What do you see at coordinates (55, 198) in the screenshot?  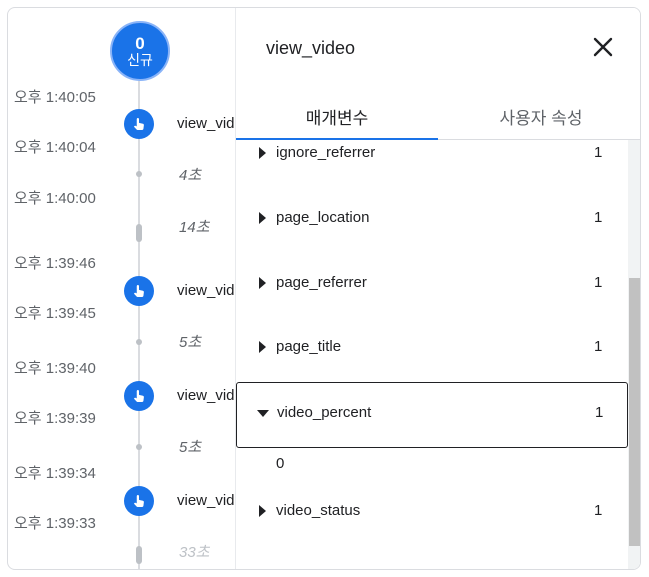 I see `timestamp: 오후 1:40:00` at bounding box center [55, 198].